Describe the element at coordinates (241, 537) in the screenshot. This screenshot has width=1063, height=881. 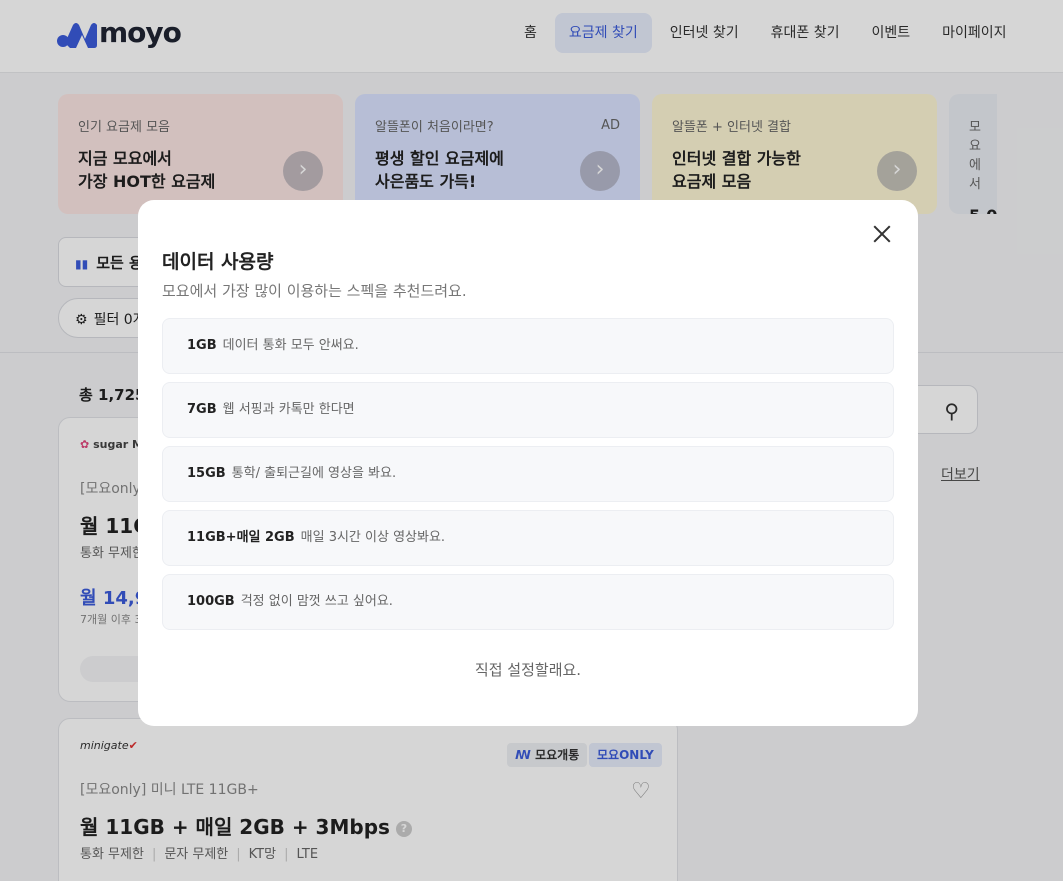
I see `option-amount: 11GB+매일 2GB` at that location.